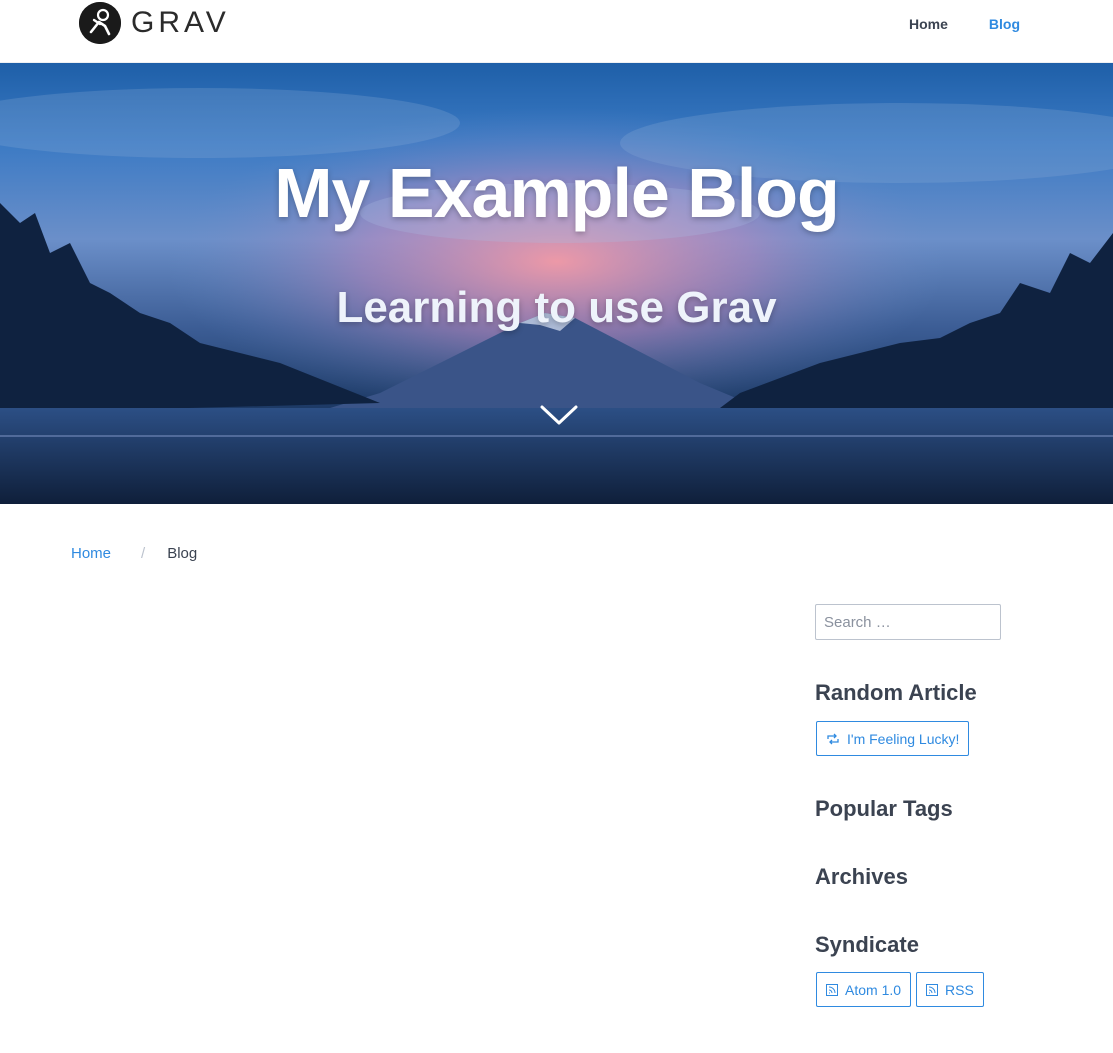 This screenshot has width=1113, height=1053. I want to click on syndicate-heading: Syndicate, so click(867, 944).